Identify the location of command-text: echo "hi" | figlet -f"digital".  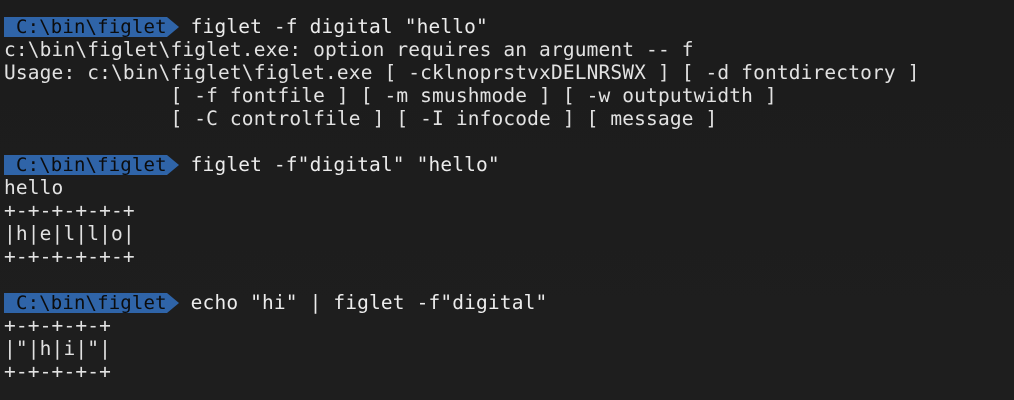
(369, 302).